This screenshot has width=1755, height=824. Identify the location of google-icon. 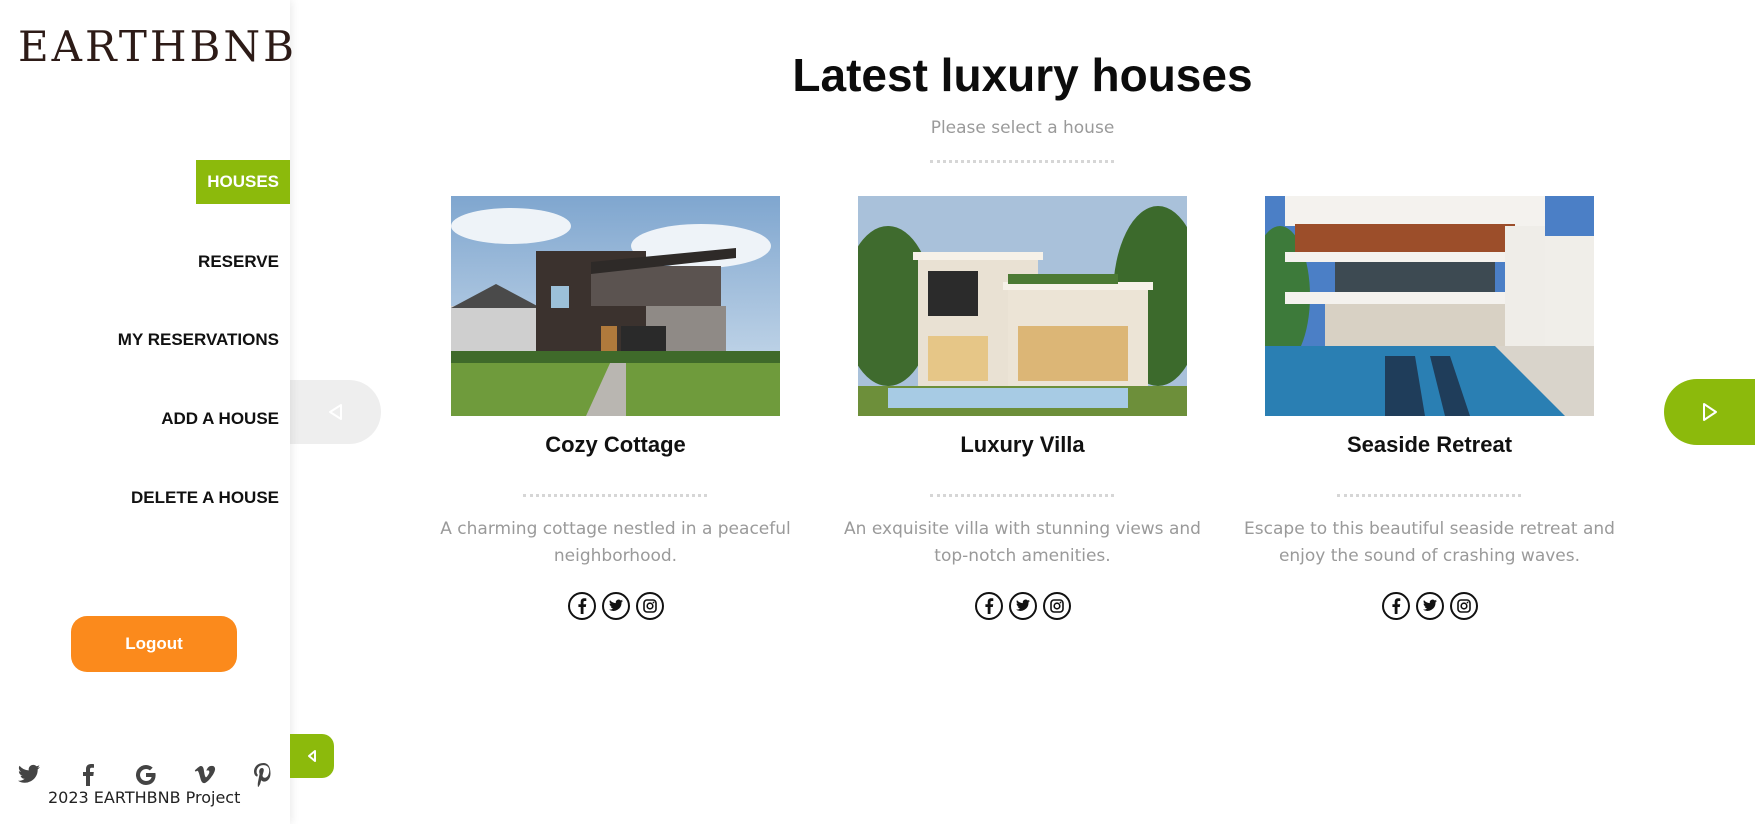
(146, 775).